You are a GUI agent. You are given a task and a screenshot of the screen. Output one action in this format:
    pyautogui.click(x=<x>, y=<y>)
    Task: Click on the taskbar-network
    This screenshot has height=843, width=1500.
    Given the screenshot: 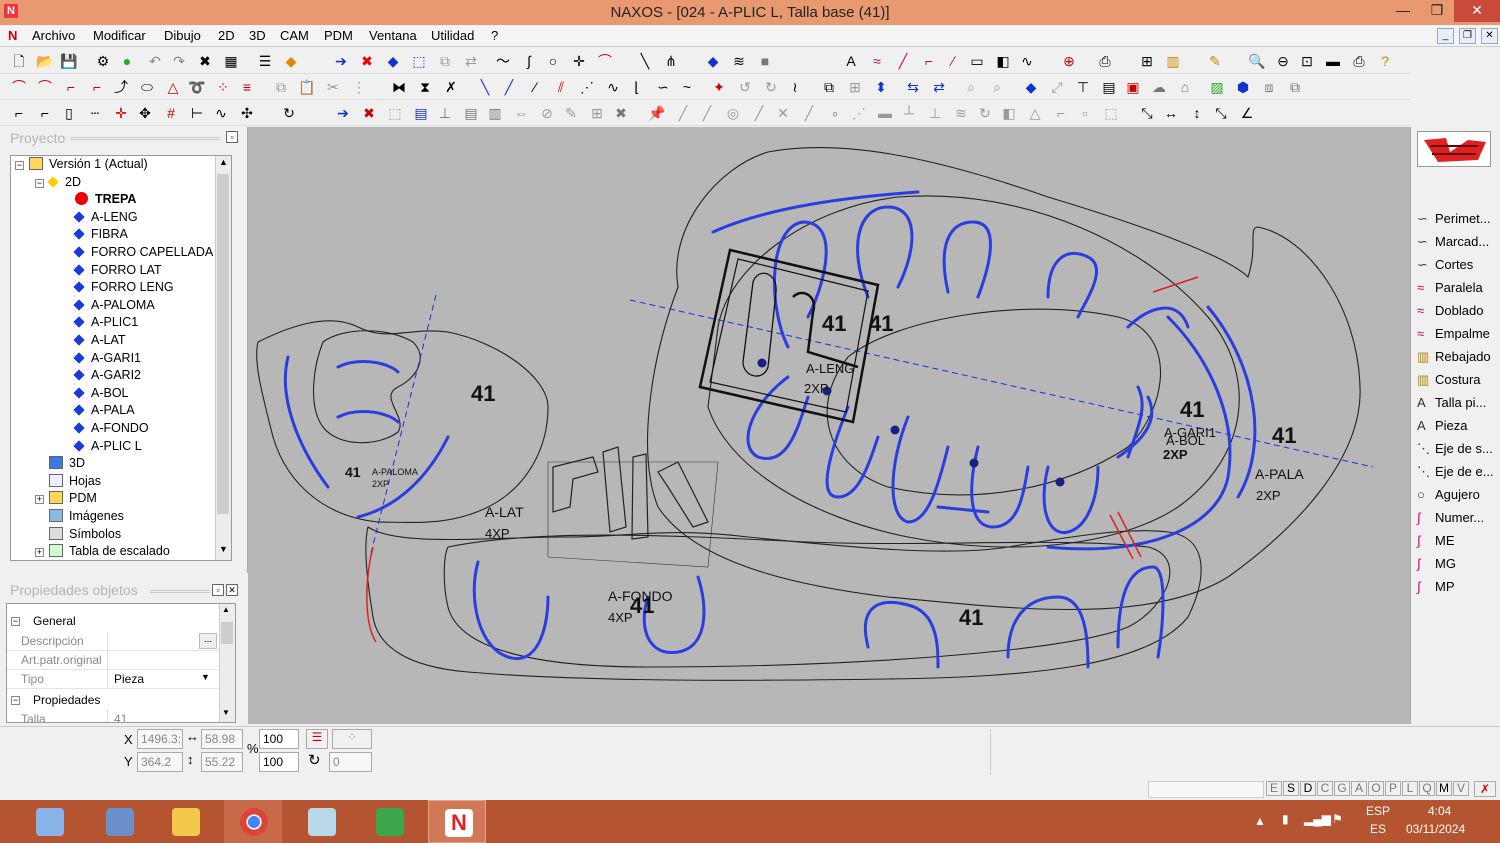 What is the action you would take?
    pyautogui.click(x=119, y=821)
    